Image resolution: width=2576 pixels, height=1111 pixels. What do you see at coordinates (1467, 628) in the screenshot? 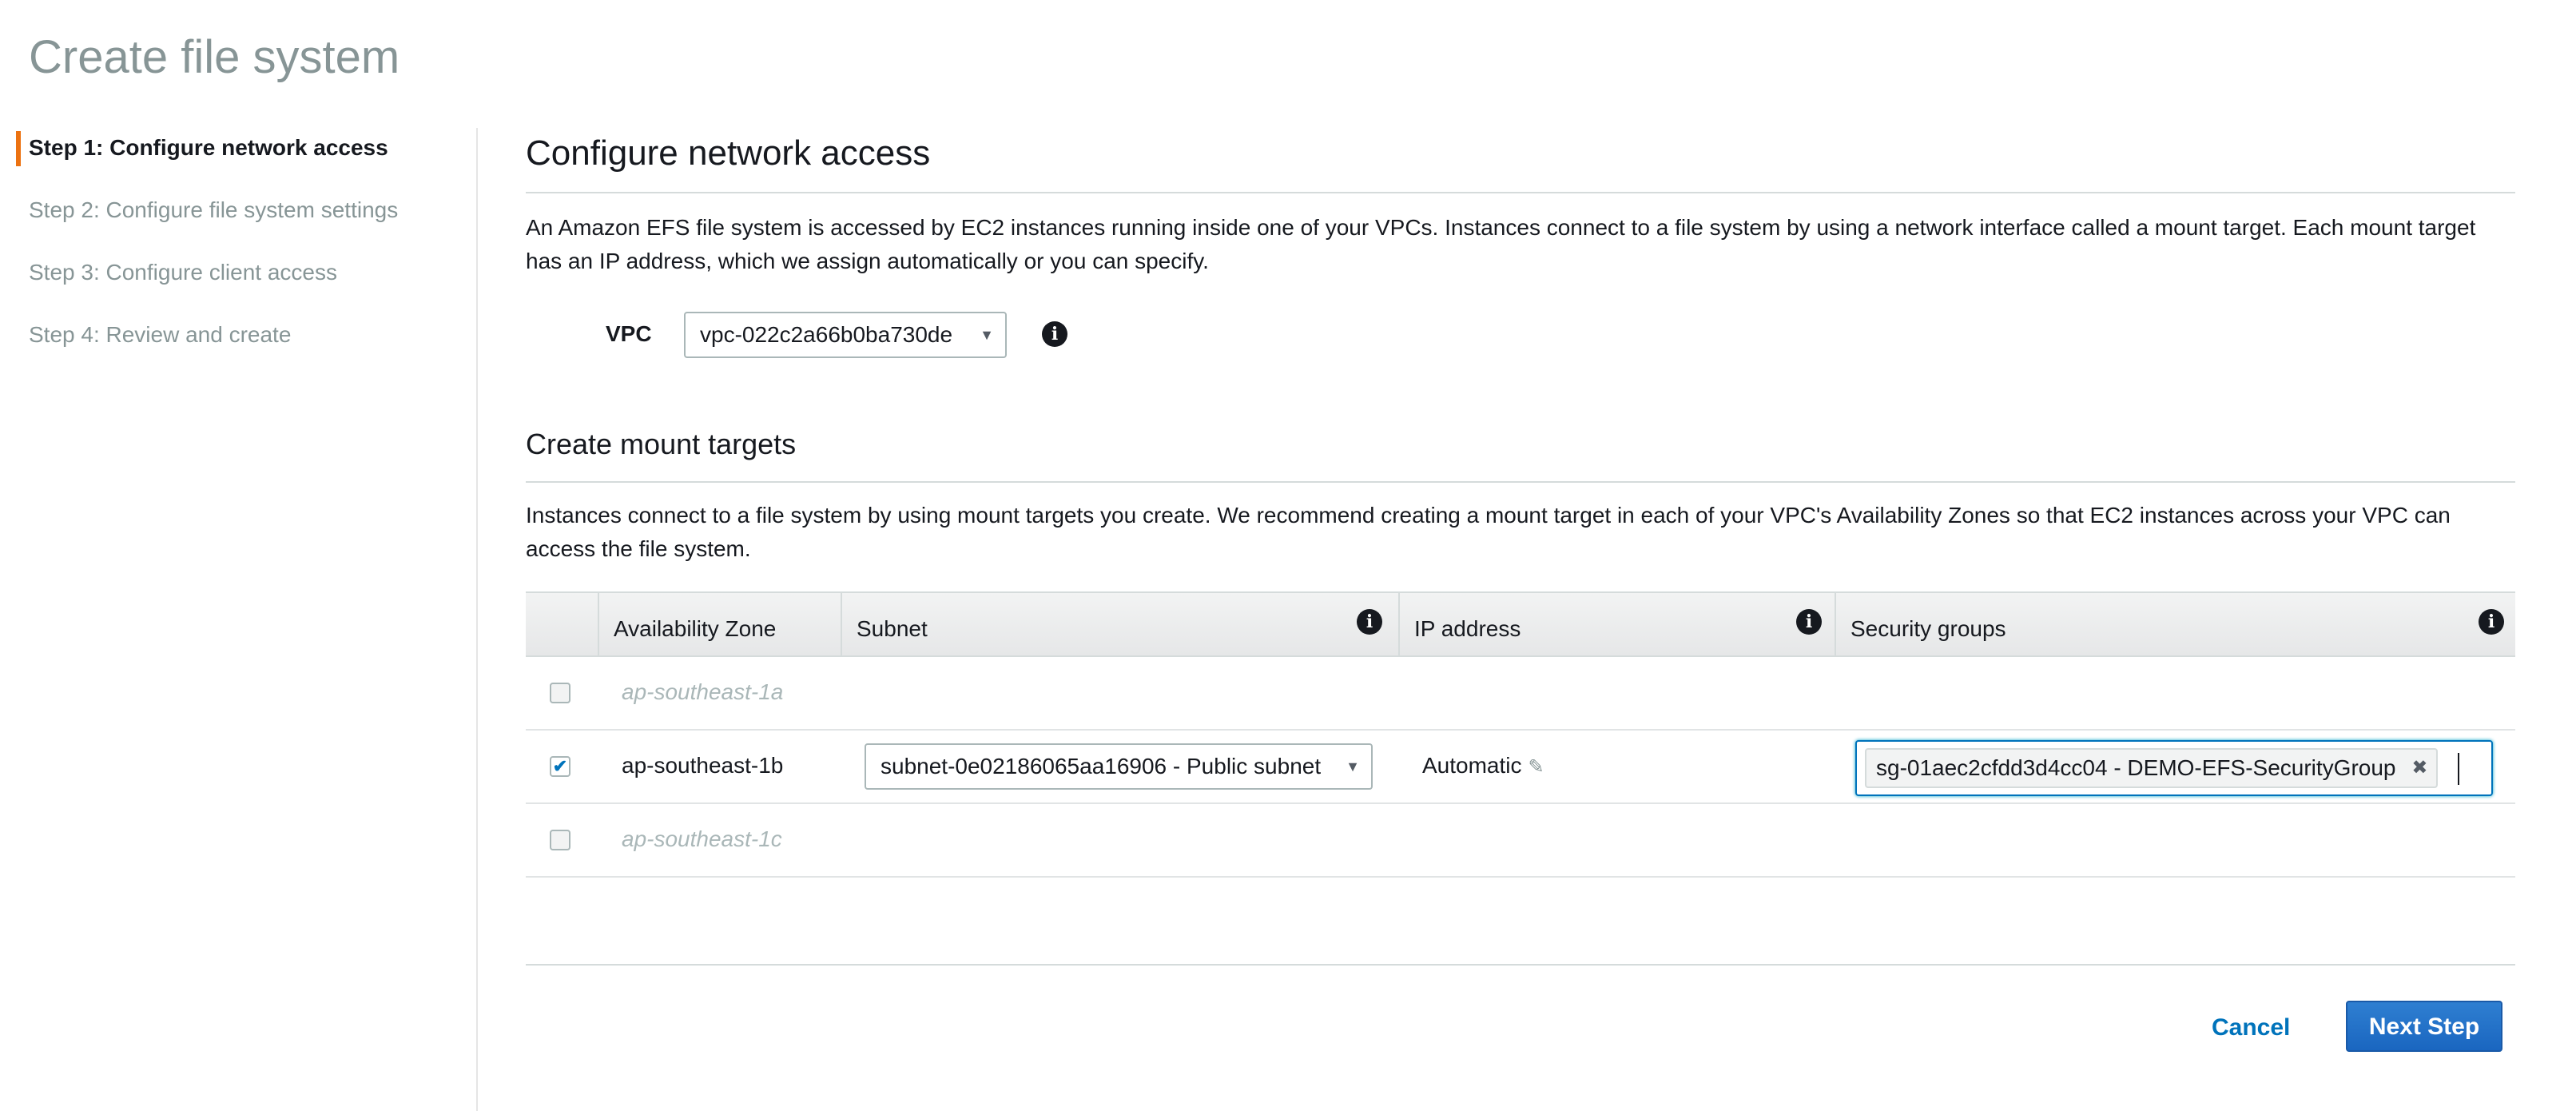
I see `header-ip-label: IP address` at bounding box center [1467, 628].